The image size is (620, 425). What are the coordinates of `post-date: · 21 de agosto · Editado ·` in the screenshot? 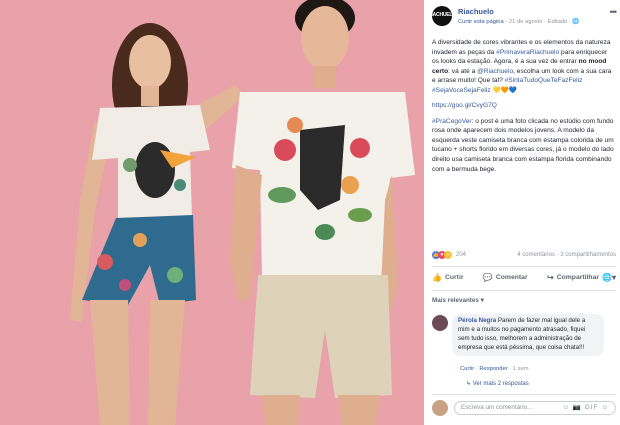 It's located at (538, 22).